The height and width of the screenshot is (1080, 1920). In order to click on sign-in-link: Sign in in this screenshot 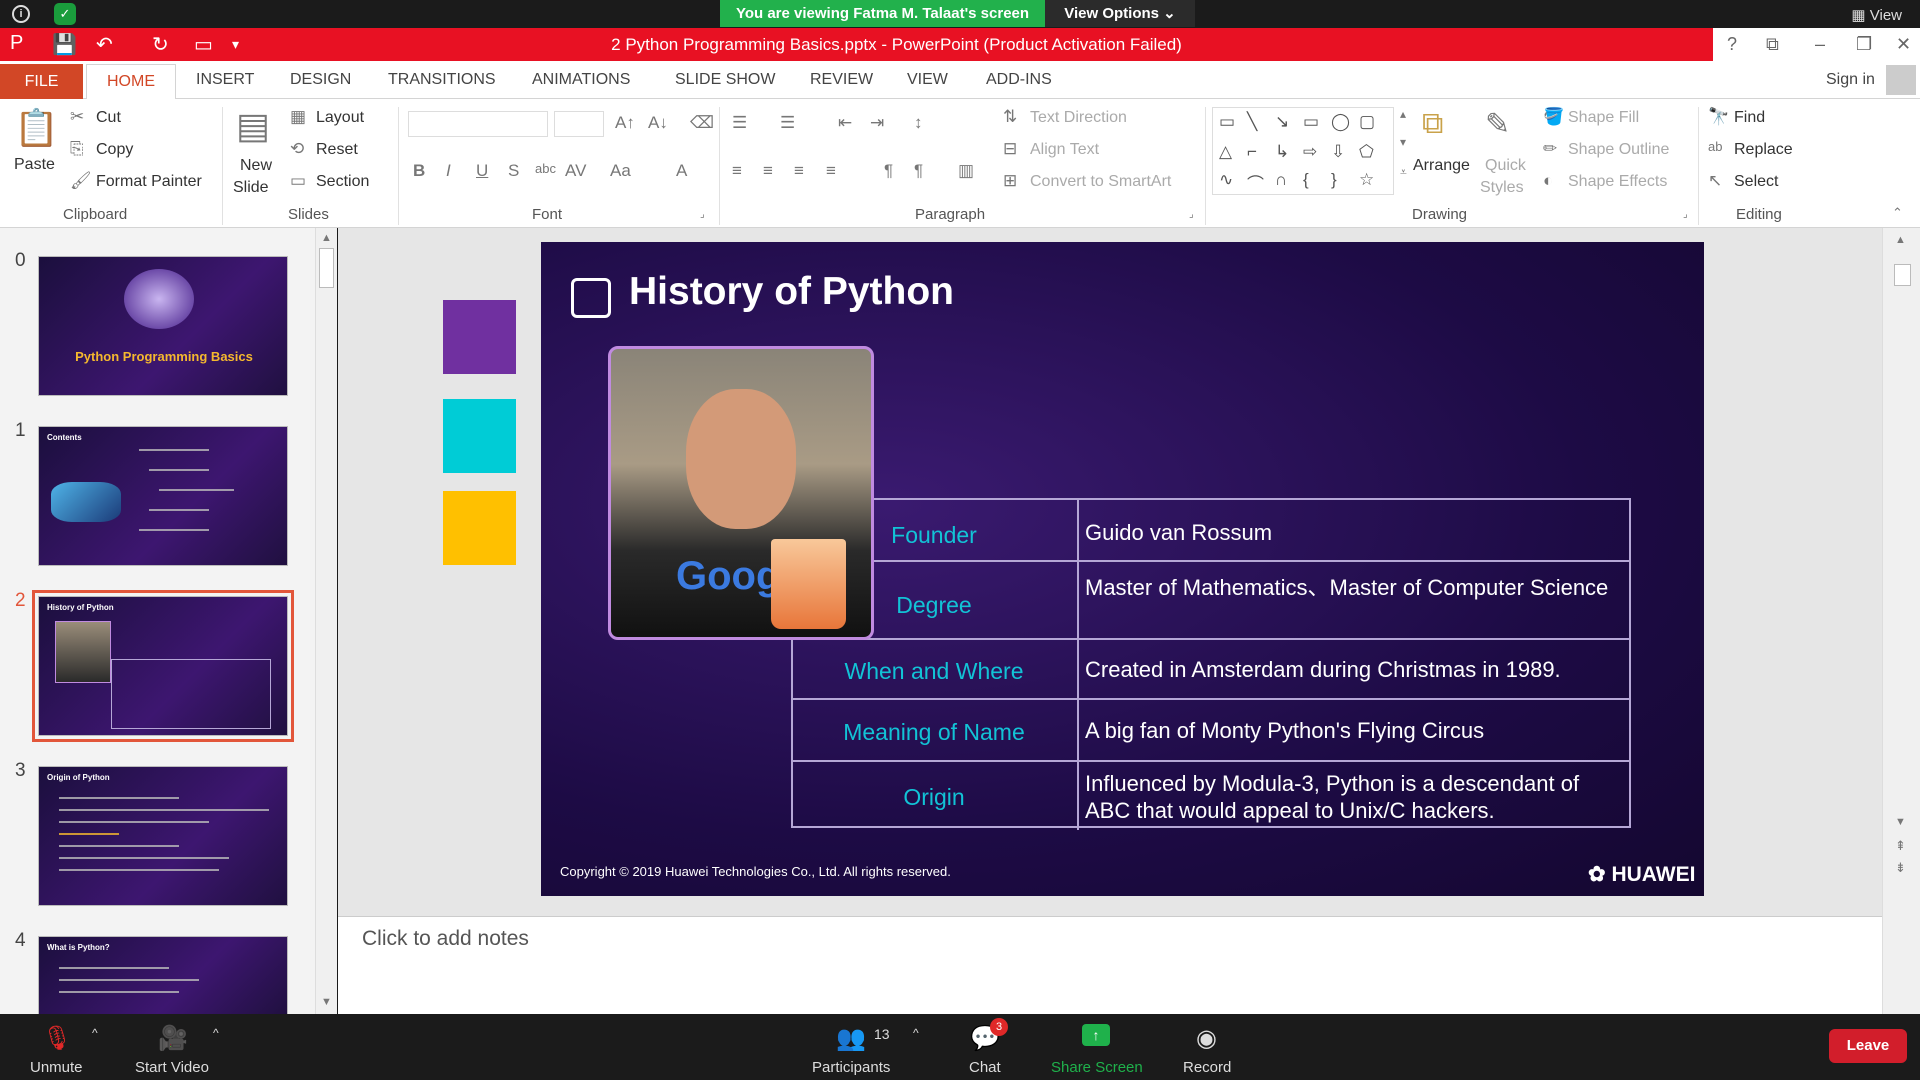, I will do `click(1850, 80)`.